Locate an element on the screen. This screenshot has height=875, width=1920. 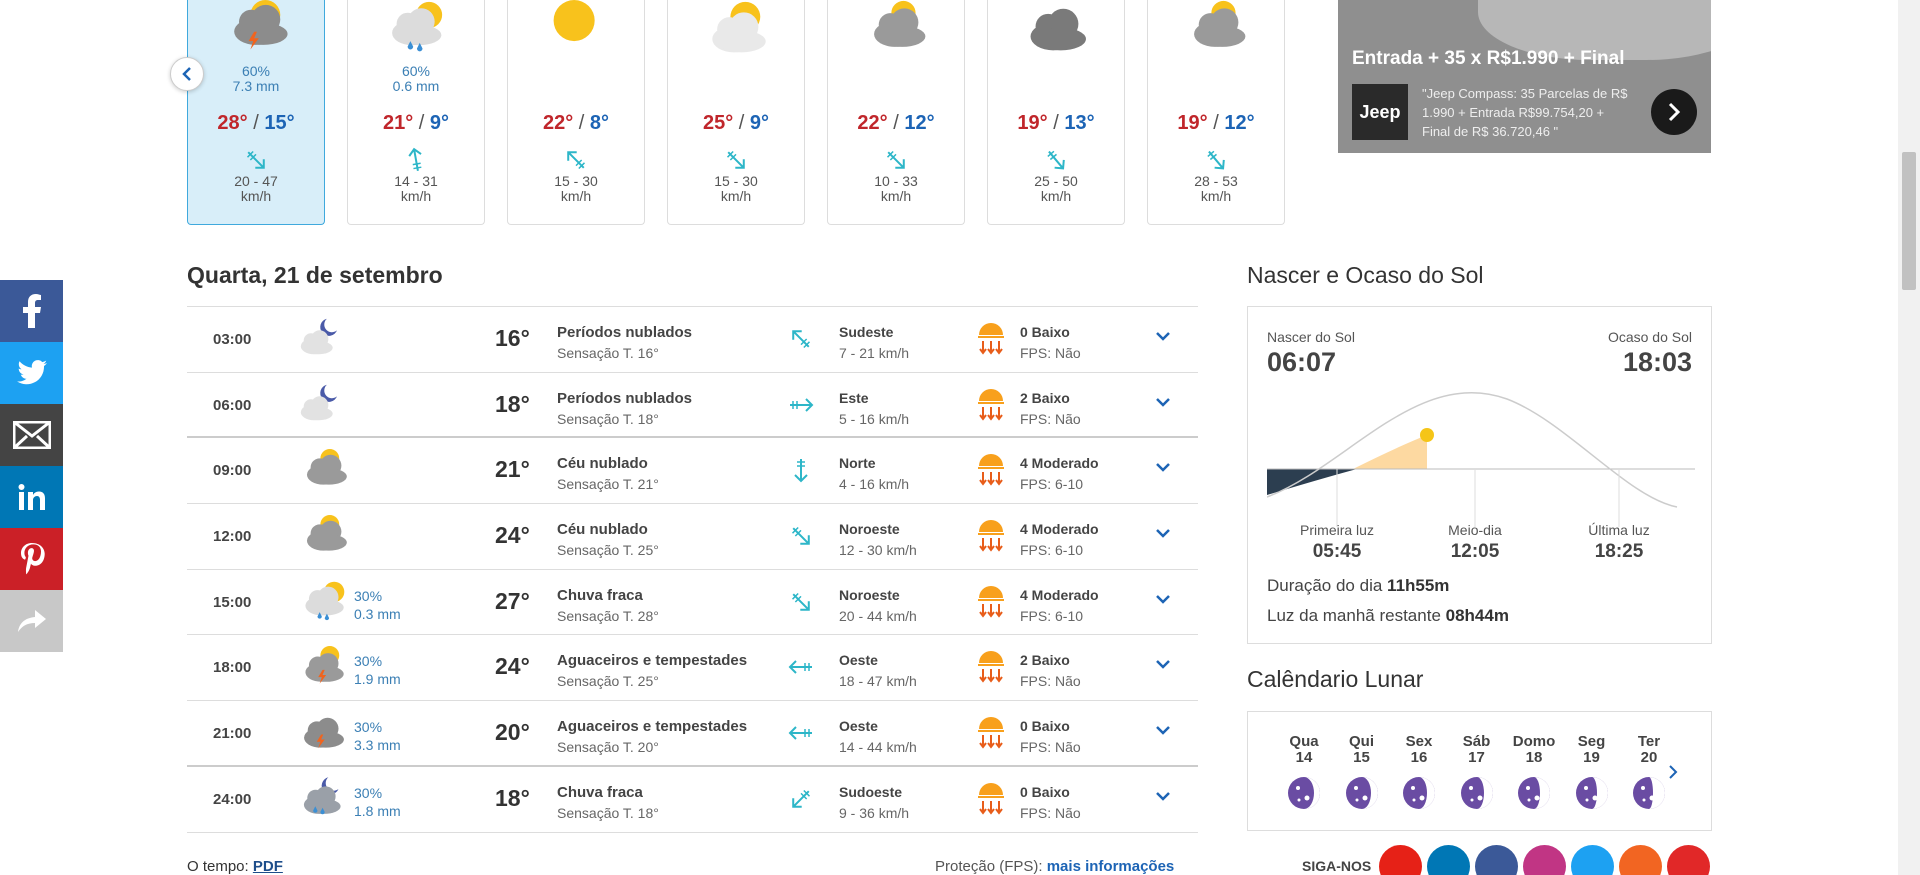
forecast-day-card: 22° / 8° 15 - 30 km/h is located at coordinates (576, 112).